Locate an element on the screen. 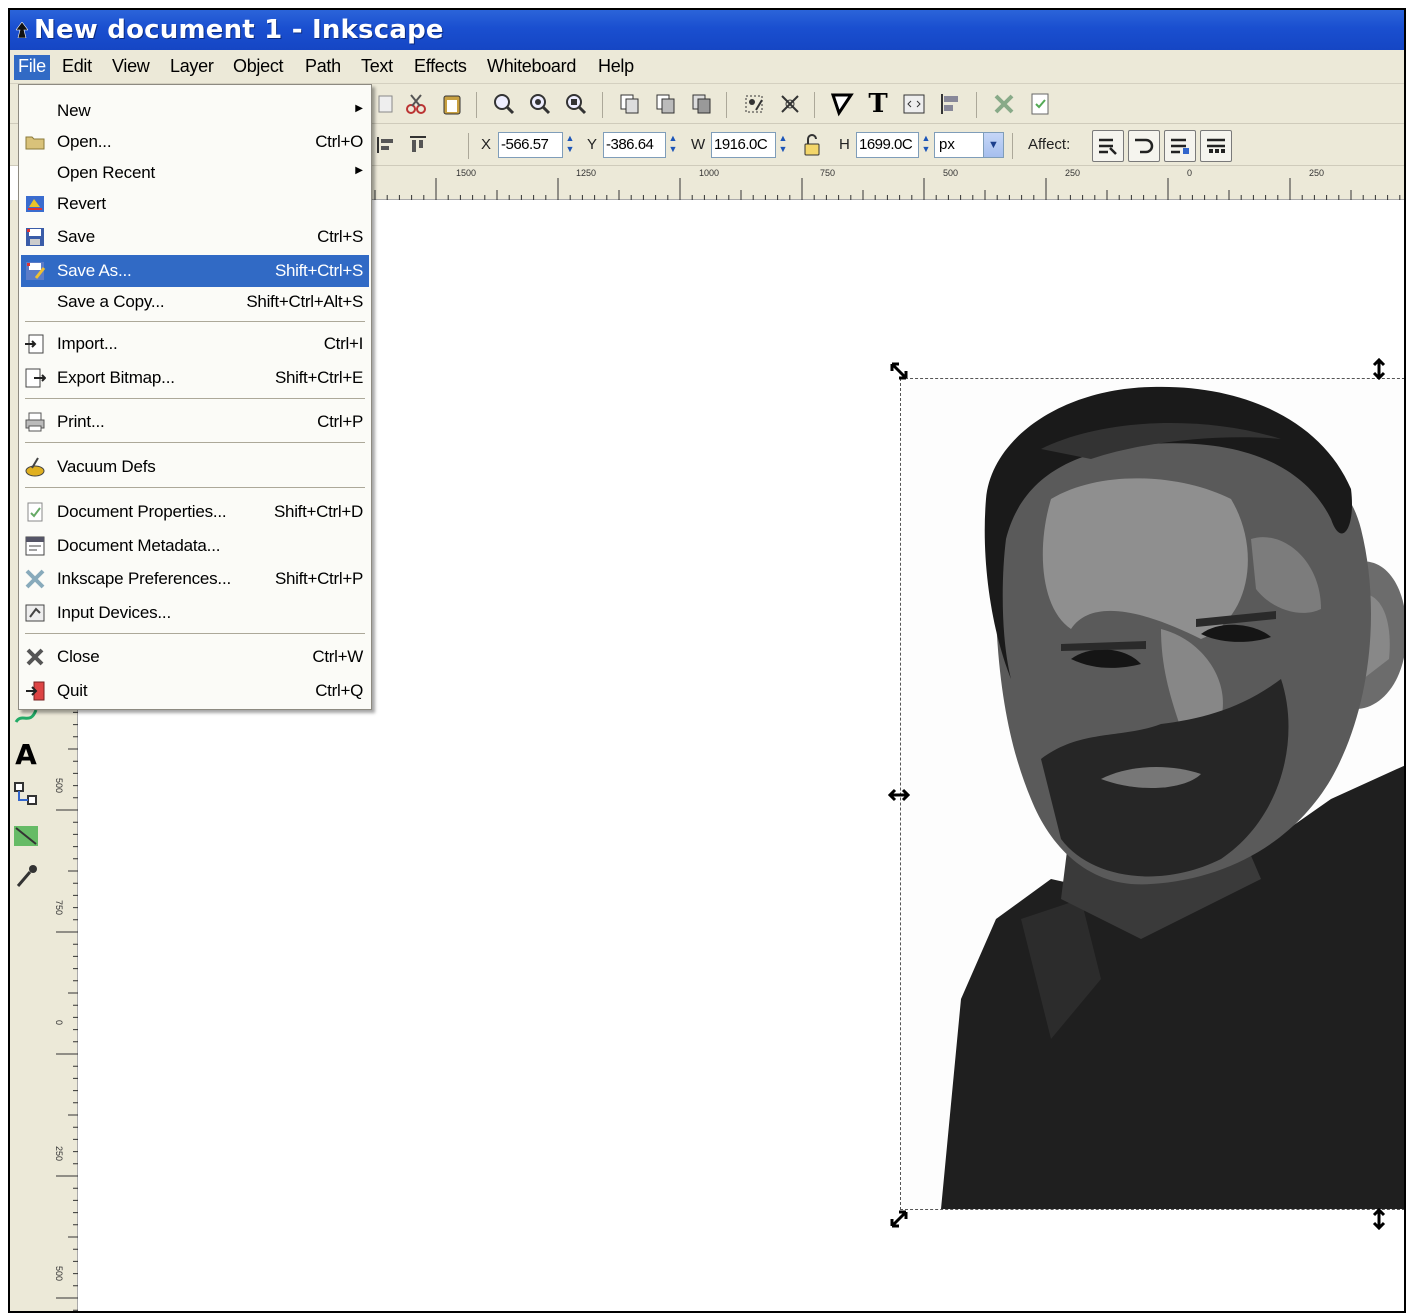 The height and width of the screenshot is (1313, 1413). zoom-page-icon is located at coordinates (576, 104).